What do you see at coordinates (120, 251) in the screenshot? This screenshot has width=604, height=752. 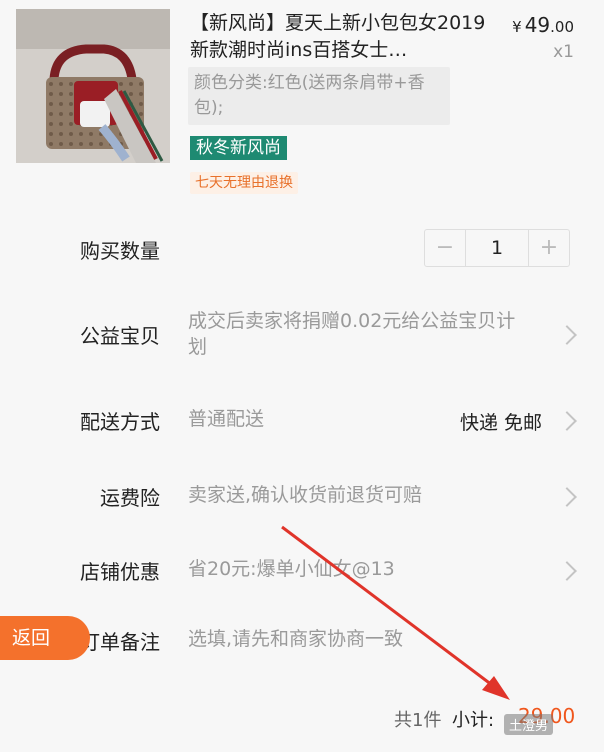 I see `quantity-label: 购买数量` at bounding box center [120, 251].